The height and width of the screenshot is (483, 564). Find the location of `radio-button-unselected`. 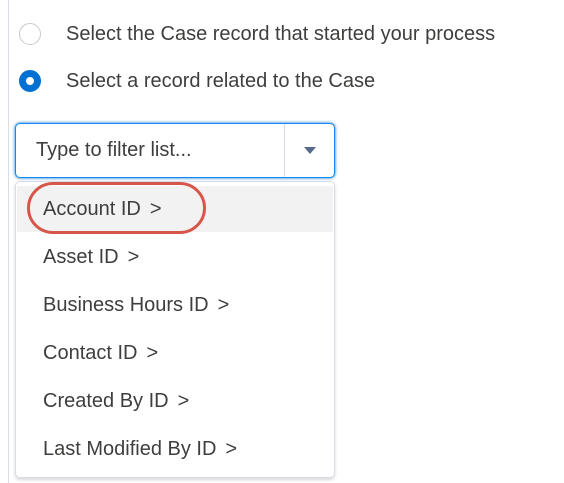

radio-button-unselected is located at coordinates (30, 34).